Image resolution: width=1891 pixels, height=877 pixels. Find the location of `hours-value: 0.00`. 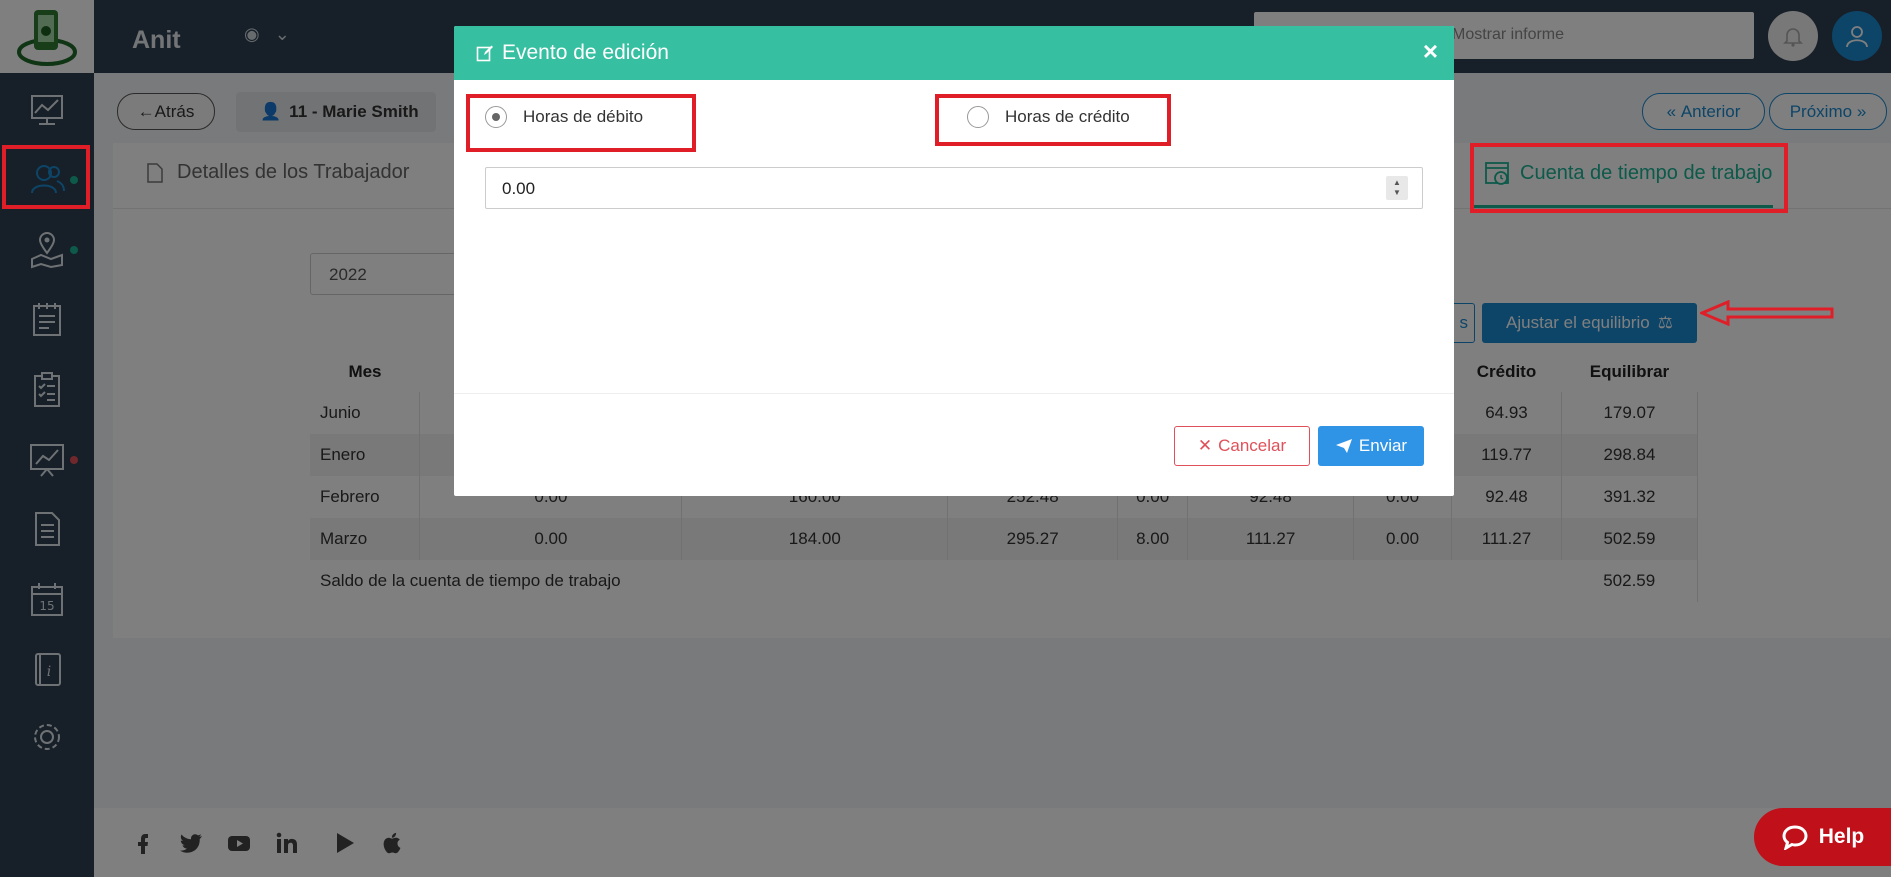

hours-value: 0.00 is located at coordinates (519, 188).